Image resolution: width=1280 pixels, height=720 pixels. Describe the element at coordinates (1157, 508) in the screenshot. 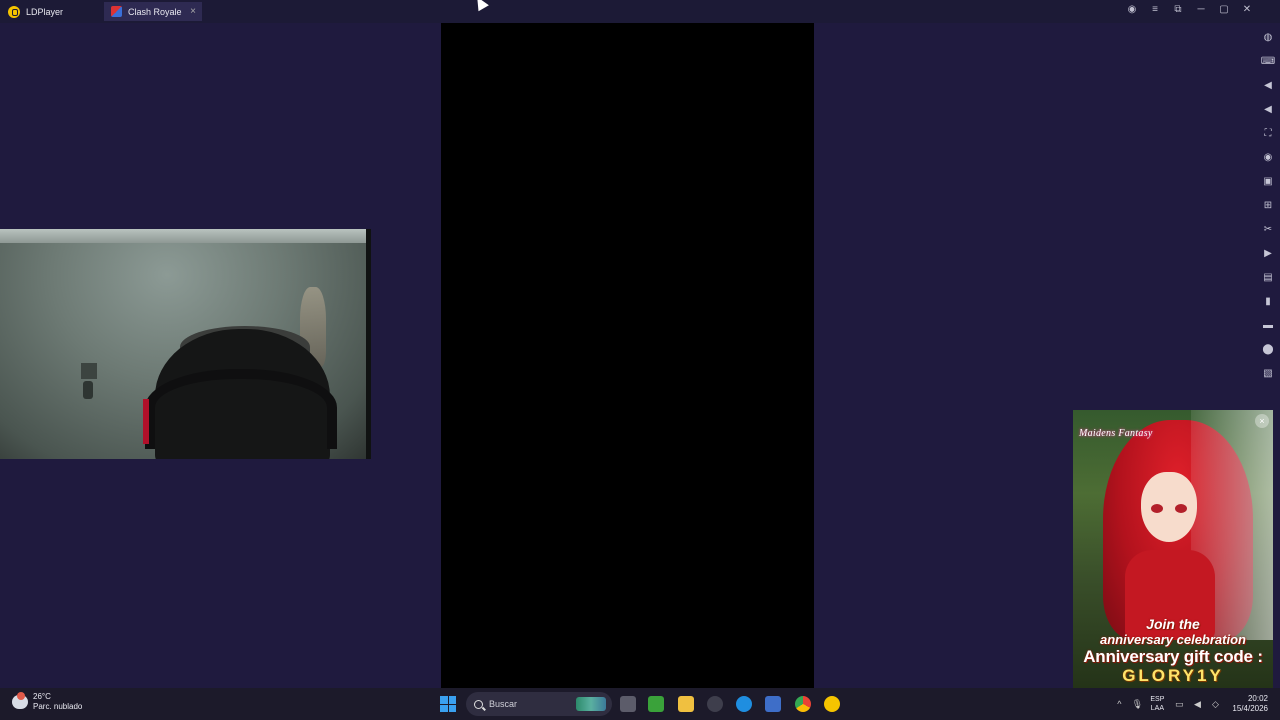

I see `ad-character-eye-left` at that location.